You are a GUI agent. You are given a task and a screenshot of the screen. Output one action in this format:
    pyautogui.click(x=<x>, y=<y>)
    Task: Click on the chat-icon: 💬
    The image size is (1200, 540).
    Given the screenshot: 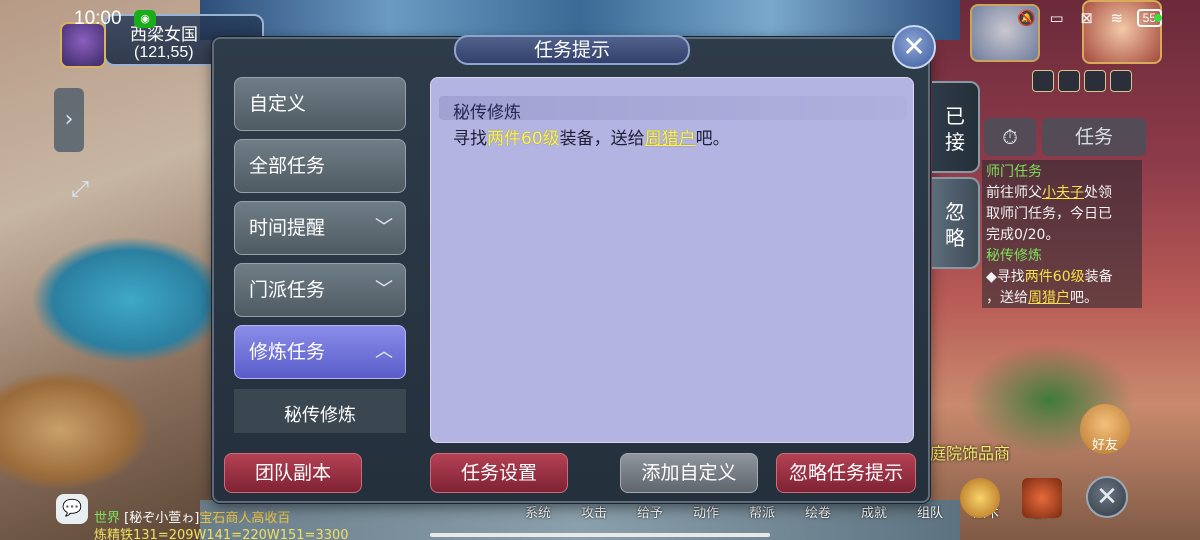 What is the action you would take?
    pyautogui.click(x=72, y=509)
    